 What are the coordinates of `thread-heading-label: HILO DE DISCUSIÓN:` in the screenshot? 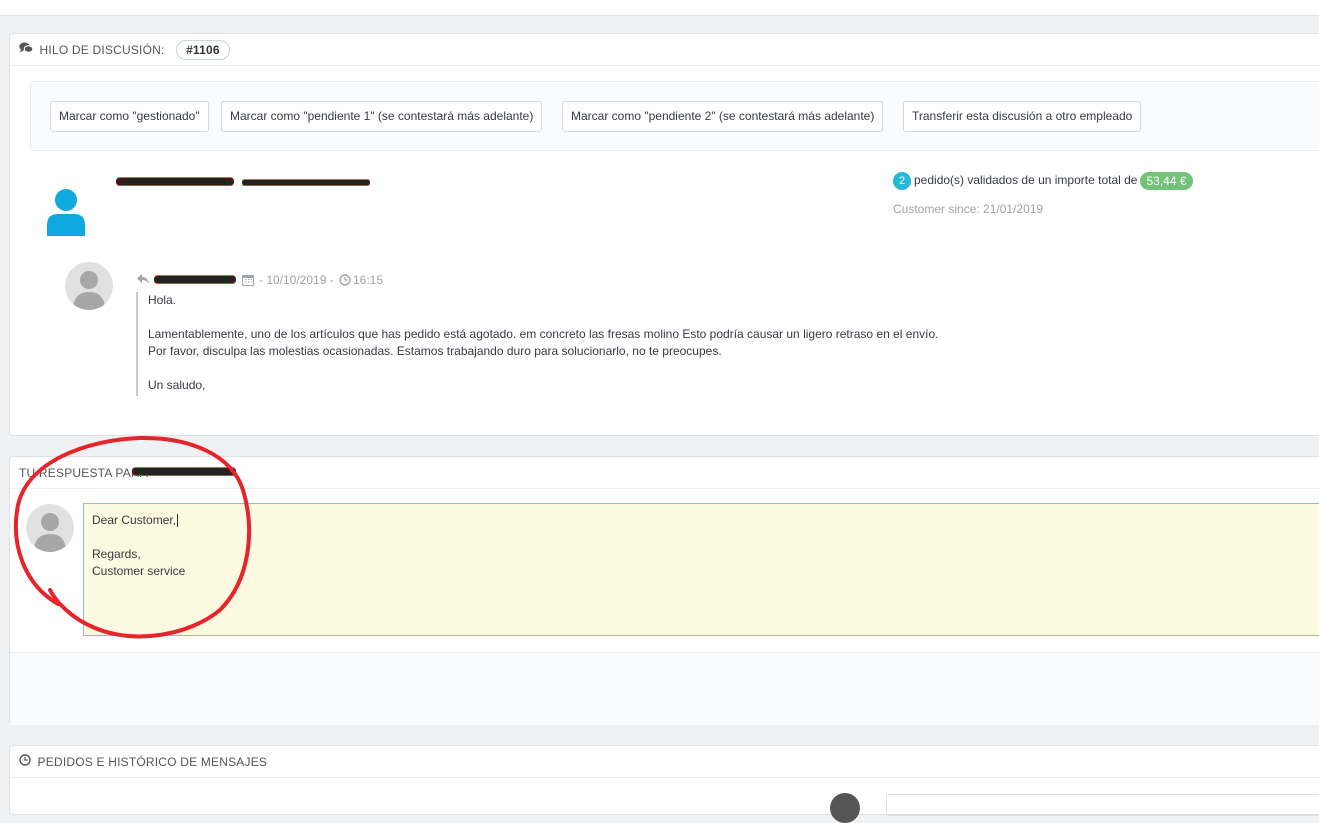 It's located at (102, 50).